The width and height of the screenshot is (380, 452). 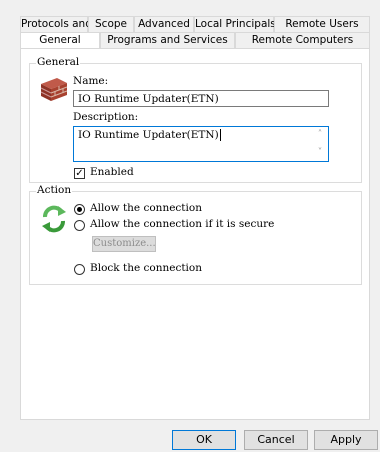 I want to click on enabled-checkbox: ✓, so click(x=79, y=173).